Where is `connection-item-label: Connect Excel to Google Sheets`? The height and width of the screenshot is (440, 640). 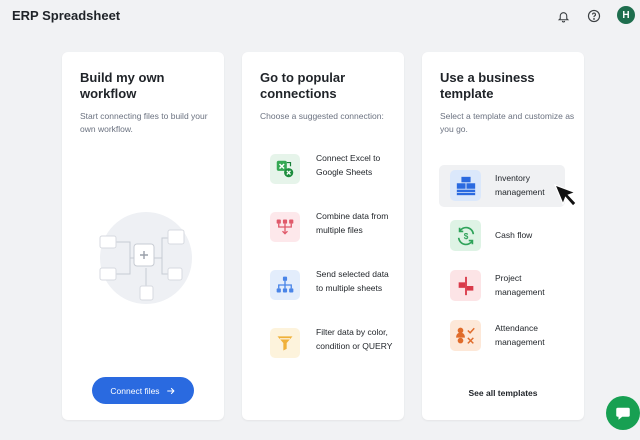 connection-item-label: Connect Excel to Google Sheets is located at coordinates (348, 165).